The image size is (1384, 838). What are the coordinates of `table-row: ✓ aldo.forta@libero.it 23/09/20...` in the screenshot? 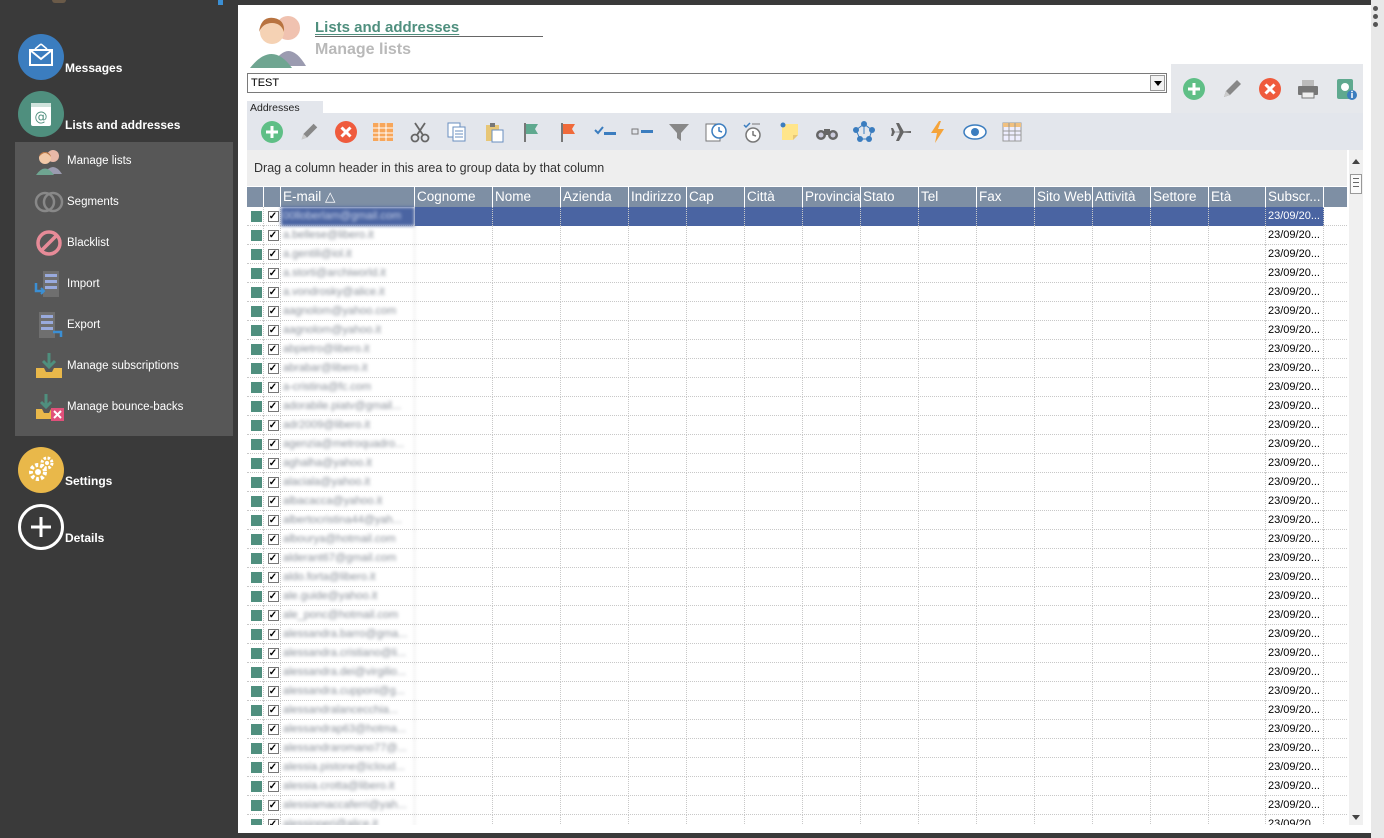 It's located at (797, 577).